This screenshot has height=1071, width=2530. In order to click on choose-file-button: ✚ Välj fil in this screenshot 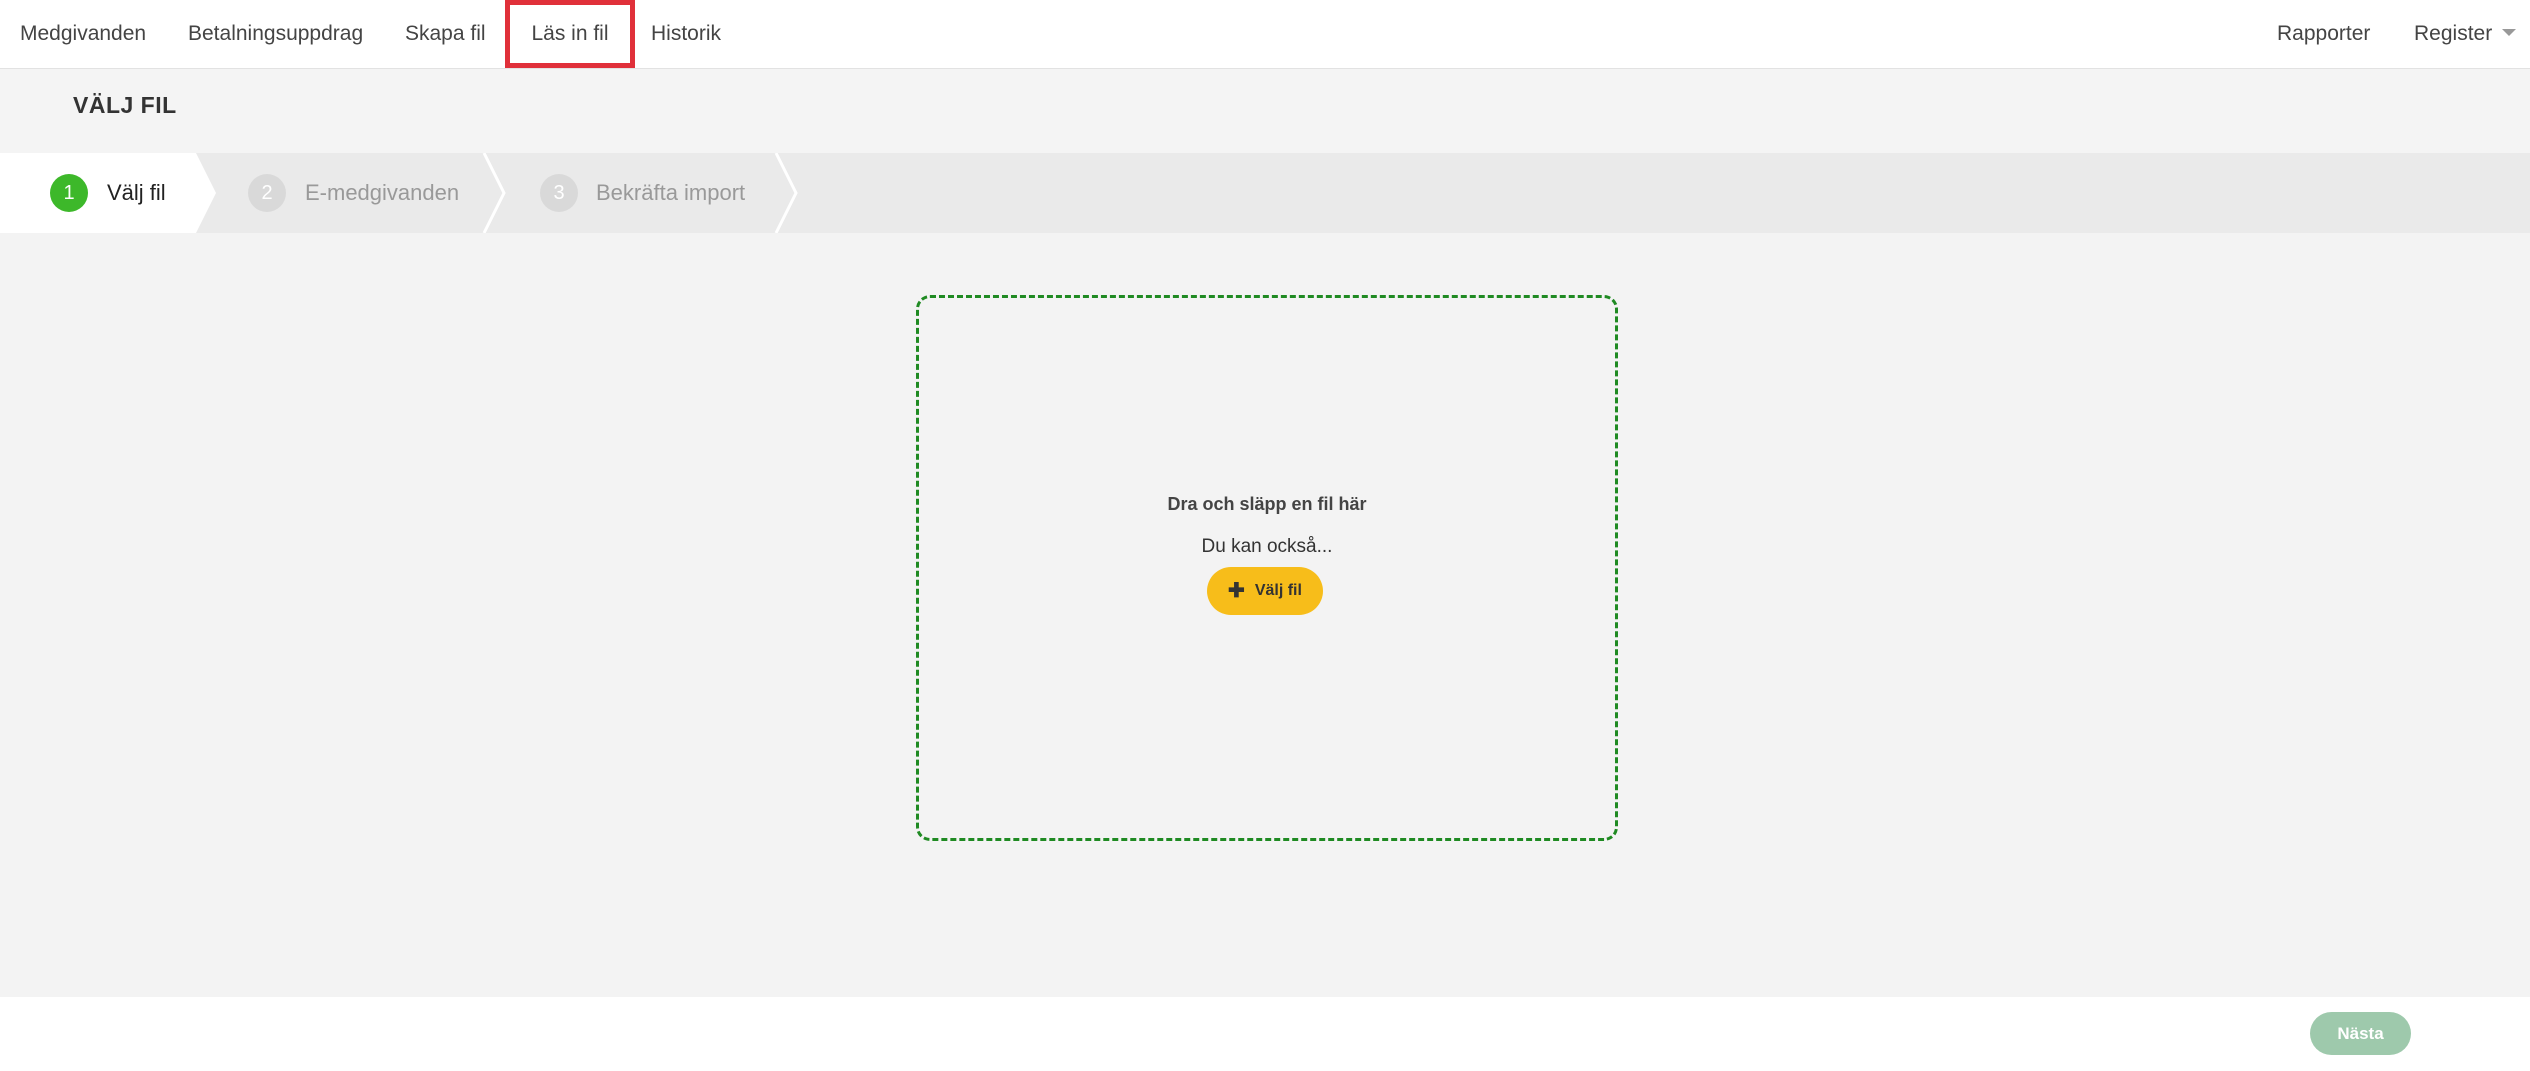, I will do `click(1265, 591)`.